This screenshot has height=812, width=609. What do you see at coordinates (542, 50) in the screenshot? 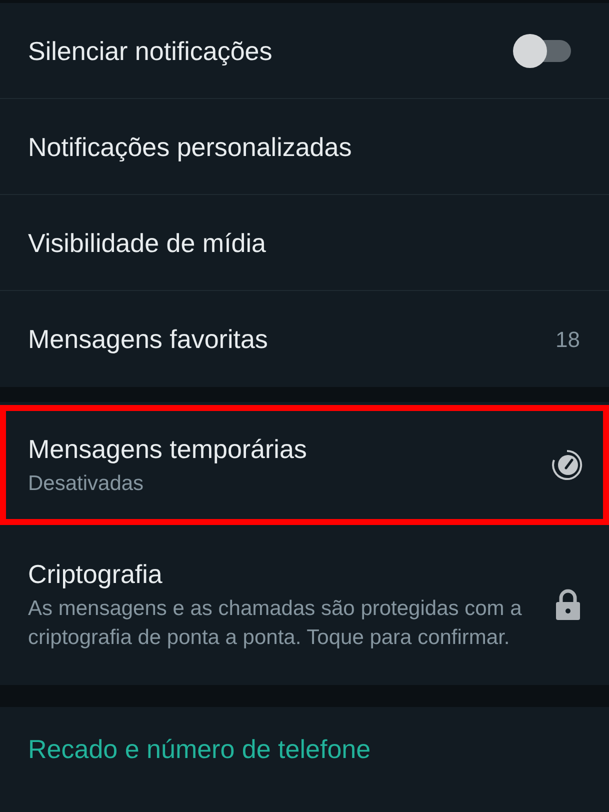
I see `toggle-switch` at bounding box center [542, 50].